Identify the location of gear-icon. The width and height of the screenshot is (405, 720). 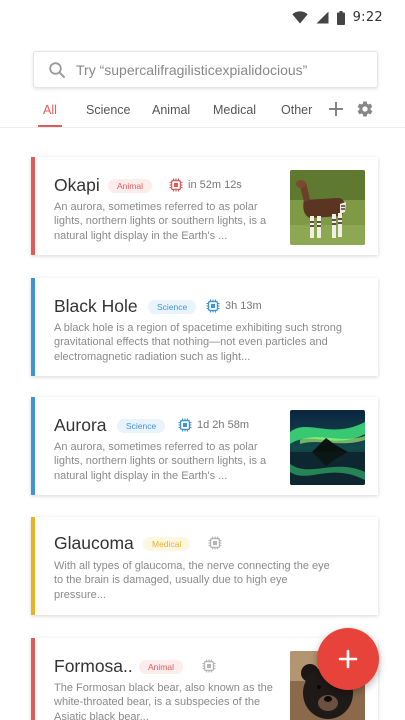
(365, 109).